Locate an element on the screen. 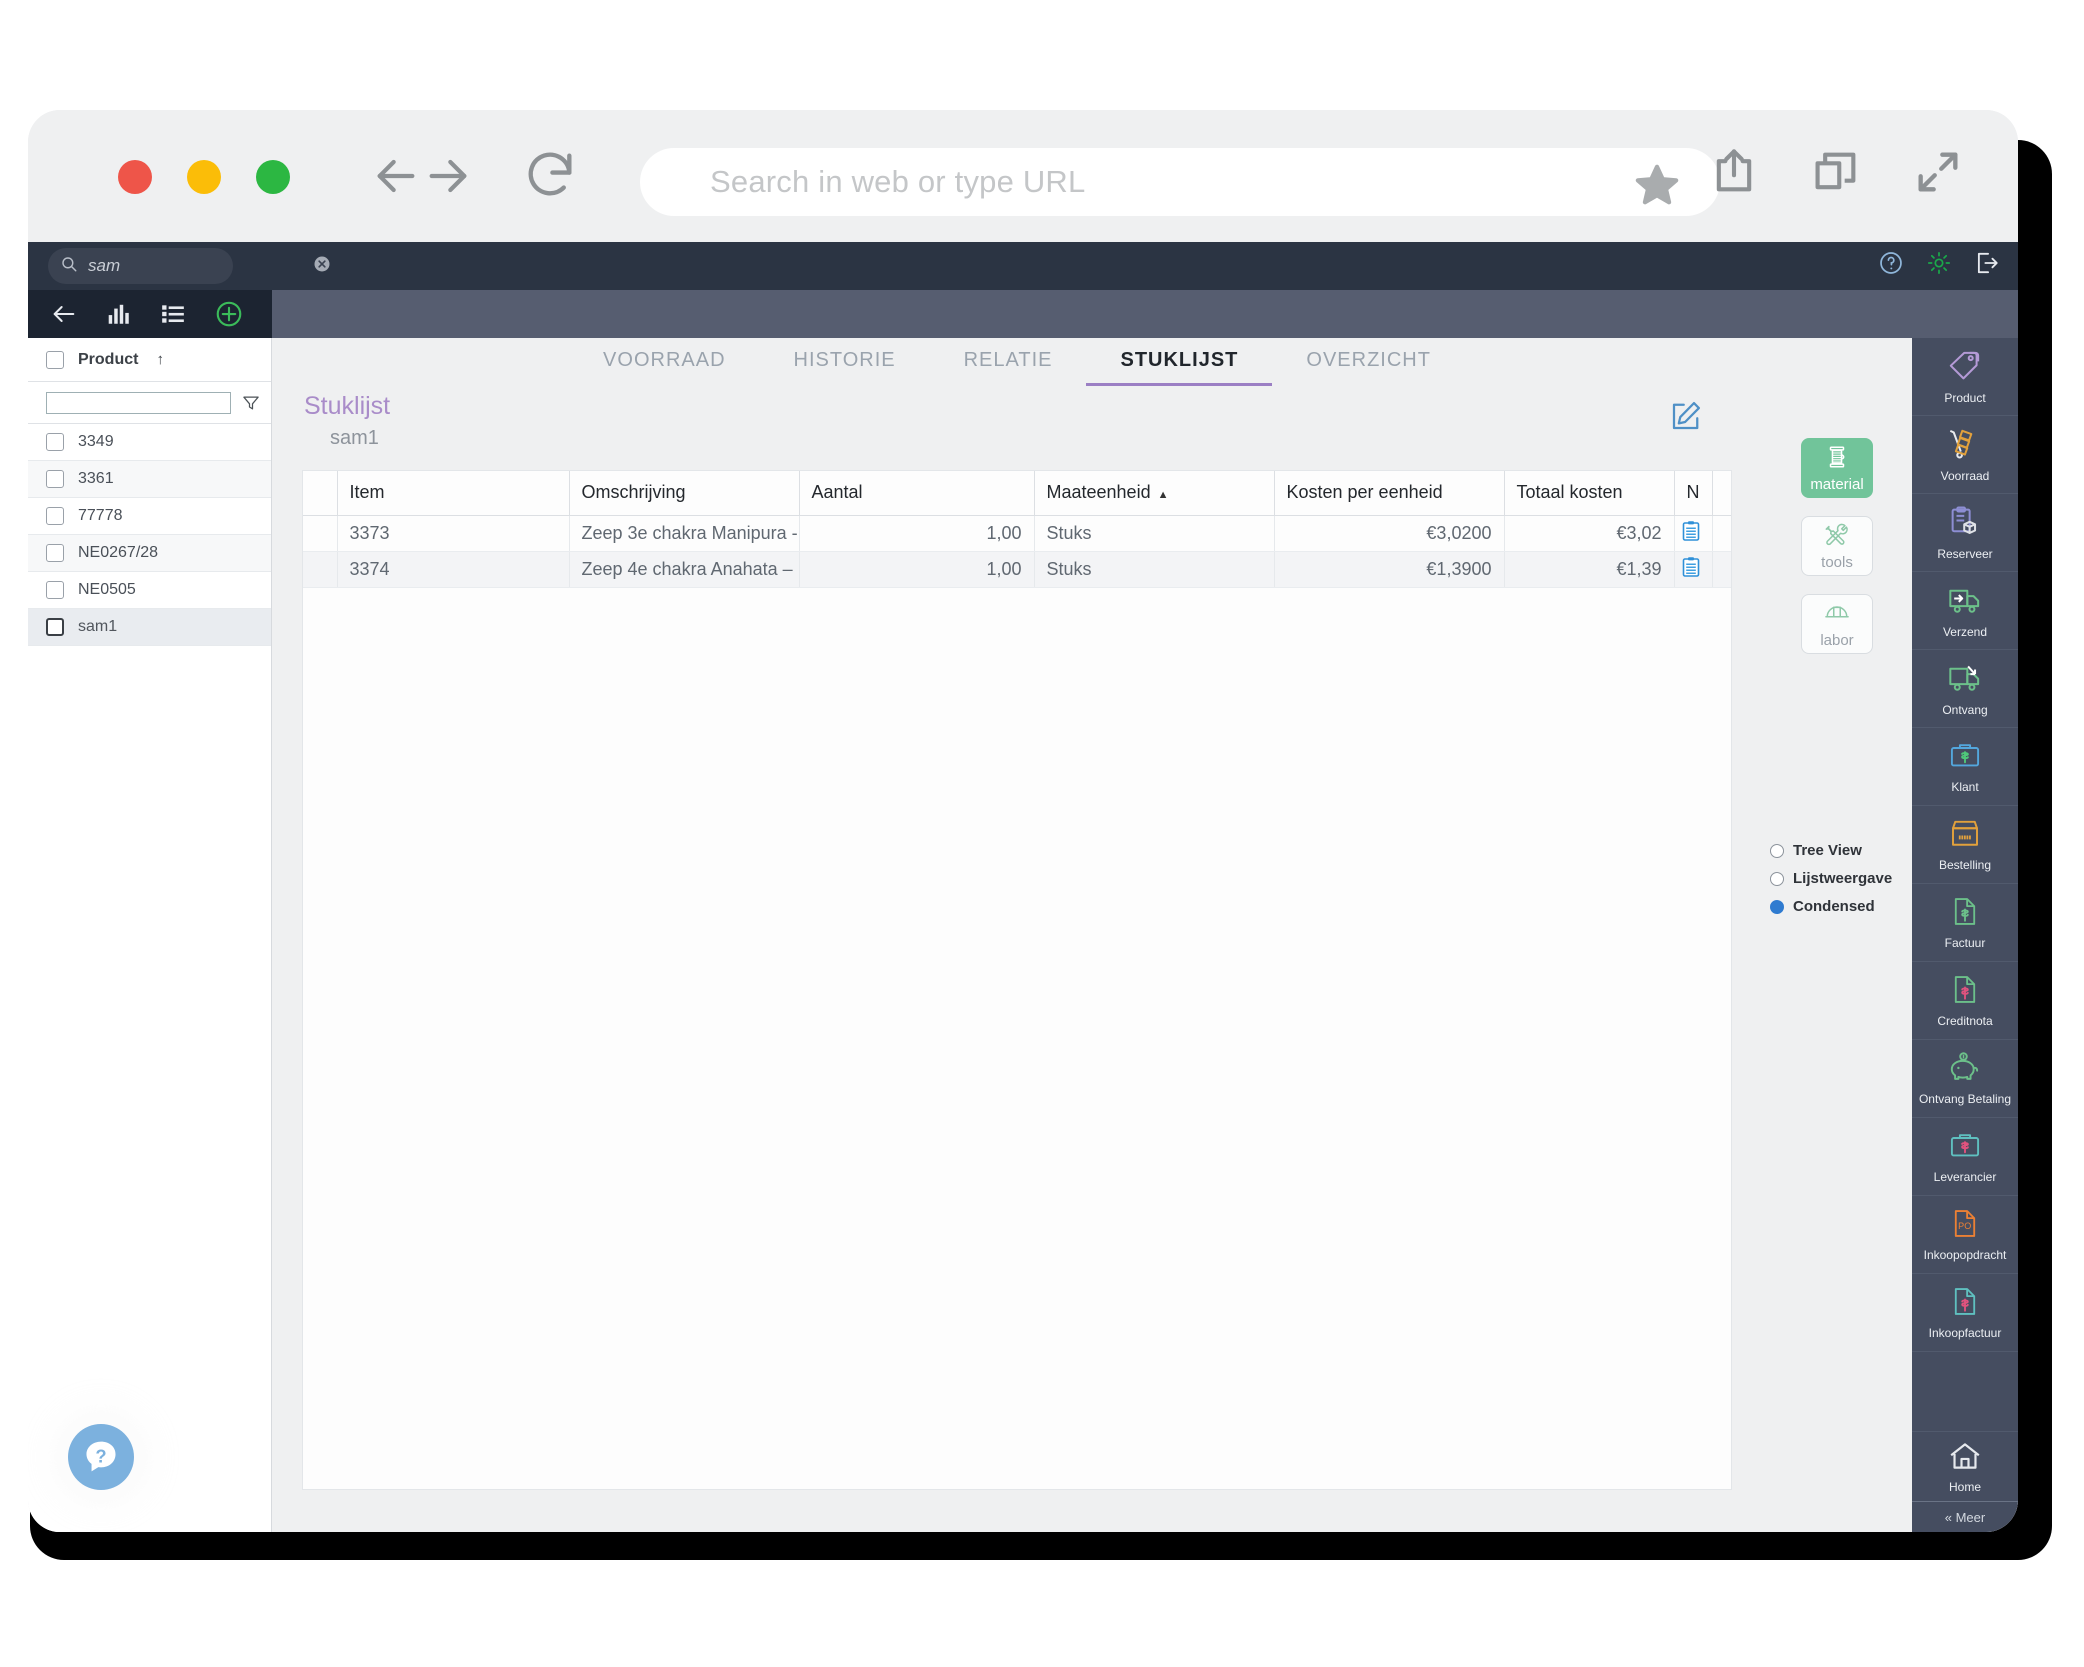  rail-item-creditnota: Creditnota is located at coordinates (1965, 1001).